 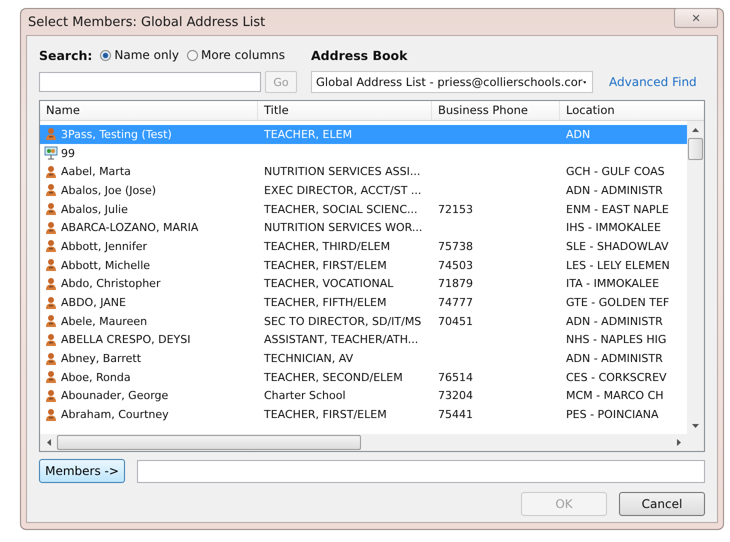 I want to click on name-cell: ABELLA CRESPO, DEYSI, so click(x=125, y=339).